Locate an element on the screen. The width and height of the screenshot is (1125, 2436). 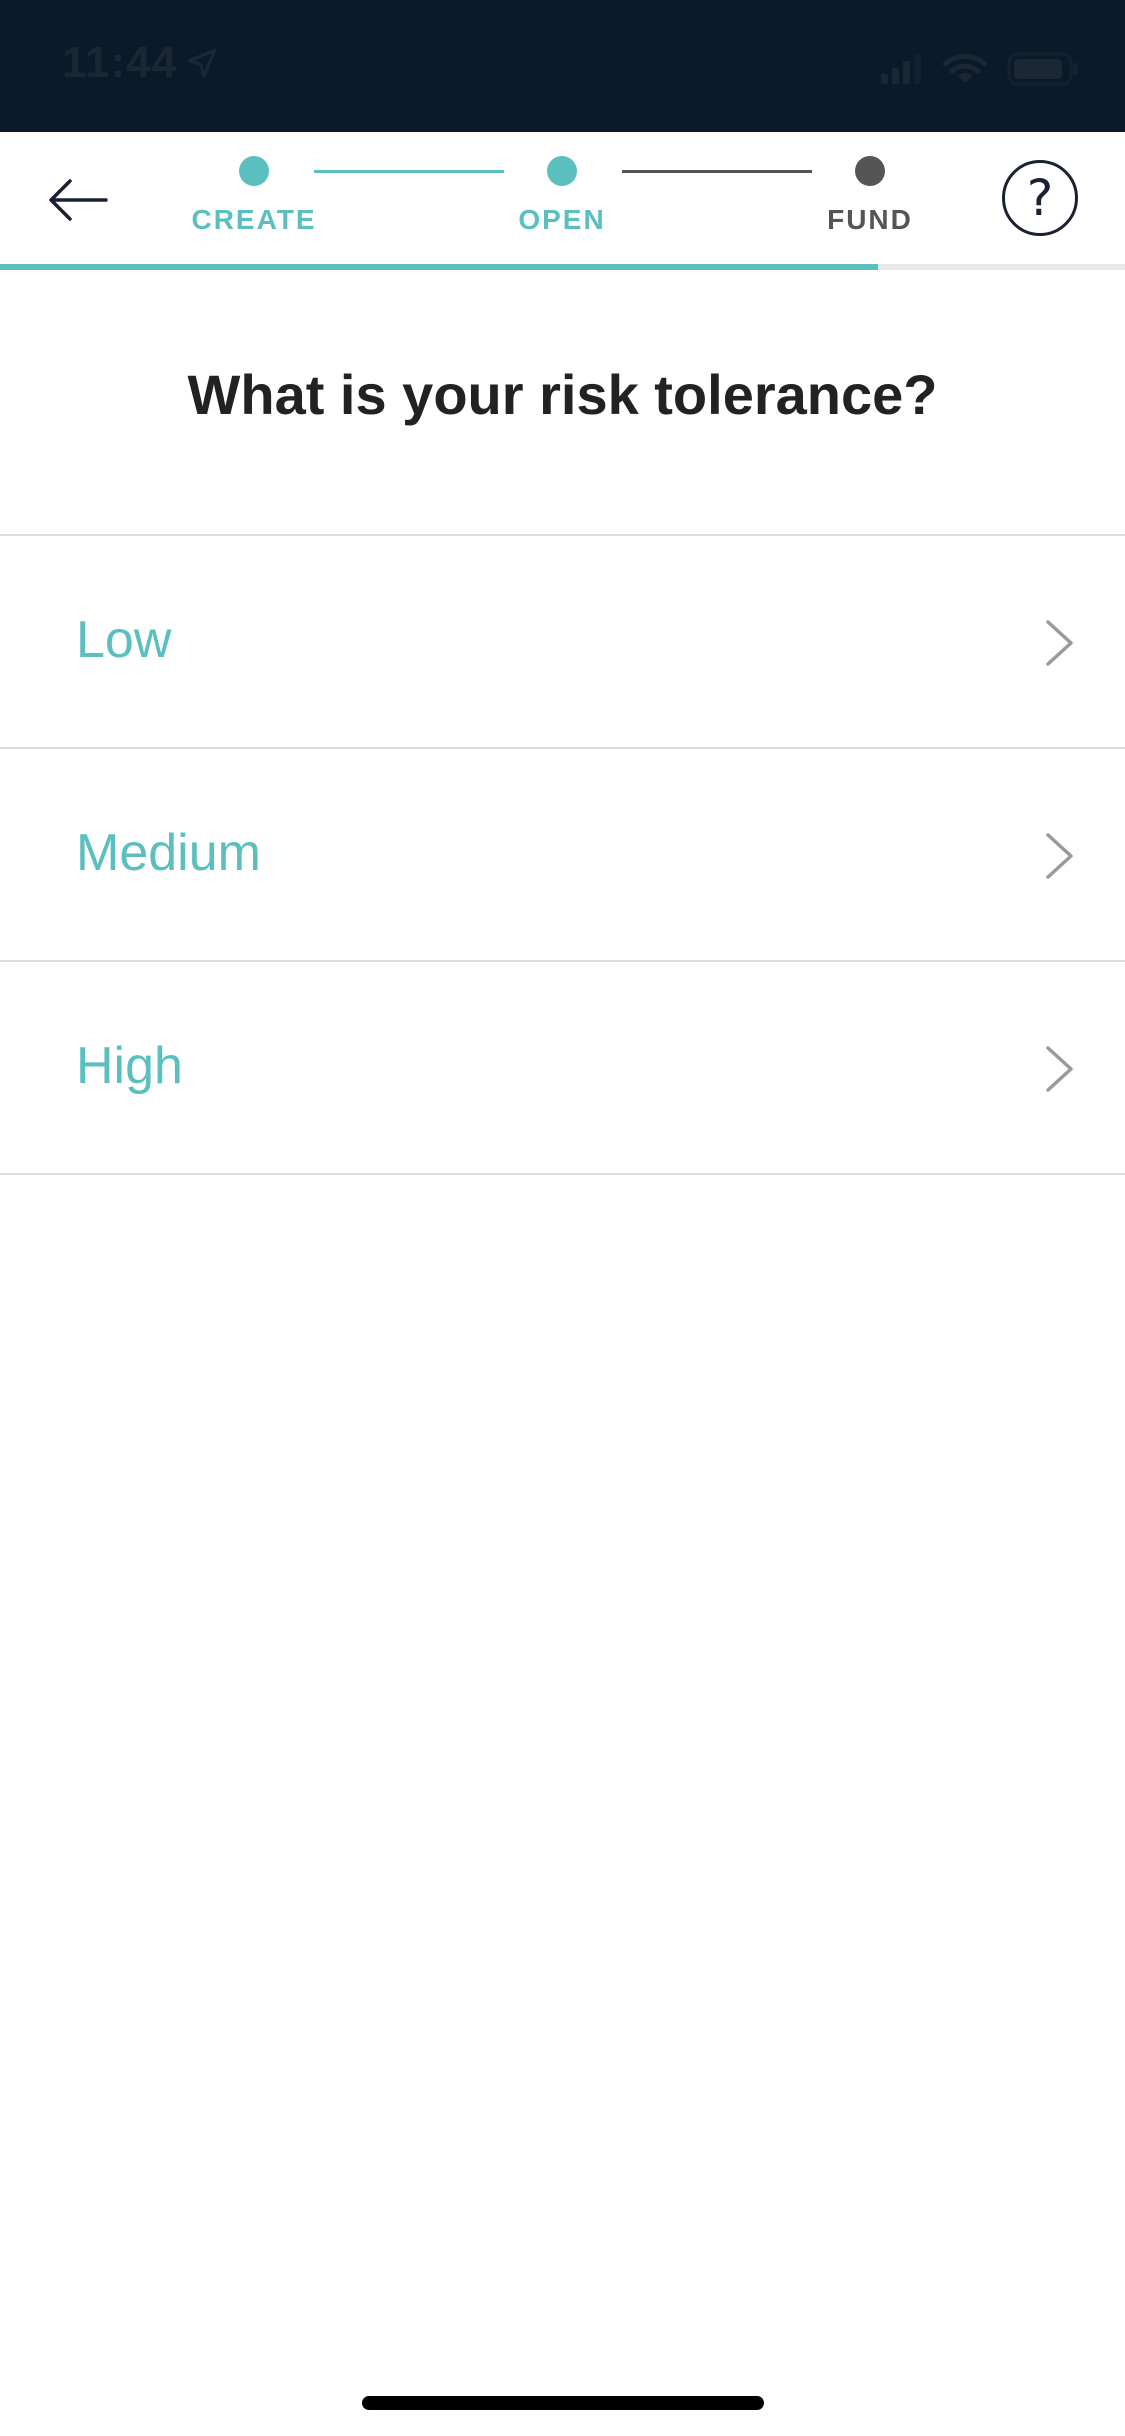
help-icon: ? is located at coordinates (1040, 198).